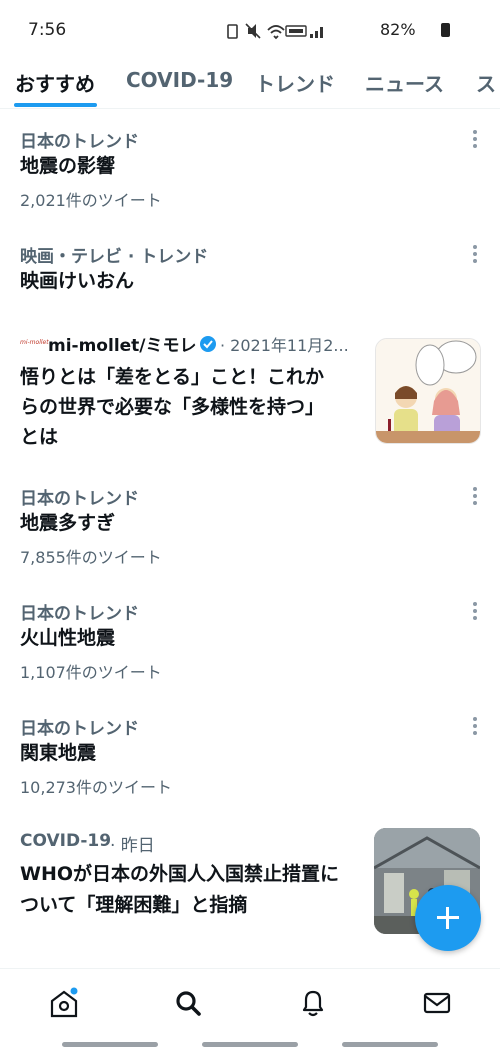 This screenshot has width=500, height=1056. I want to click on tab-news: ニュース, so click(404, 82).